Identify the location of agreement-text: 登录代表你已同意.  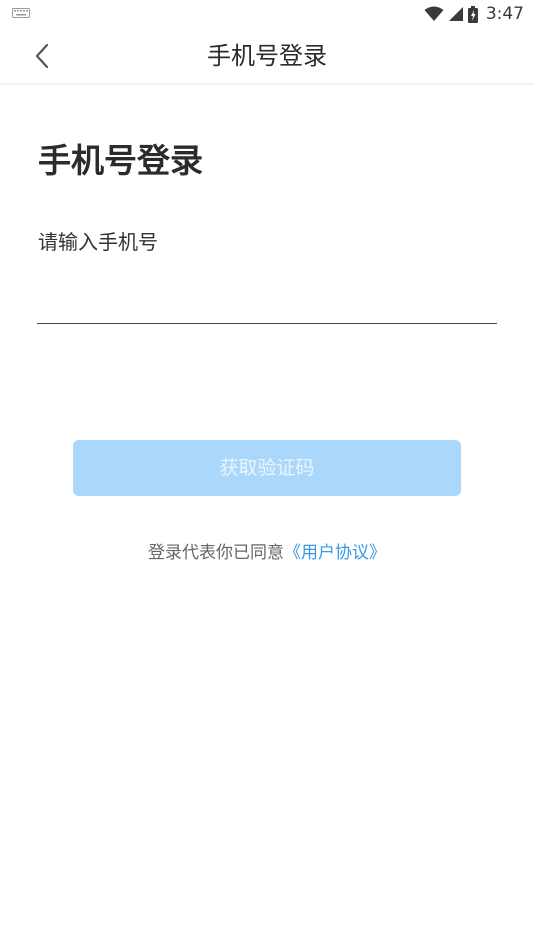
(216, 553).